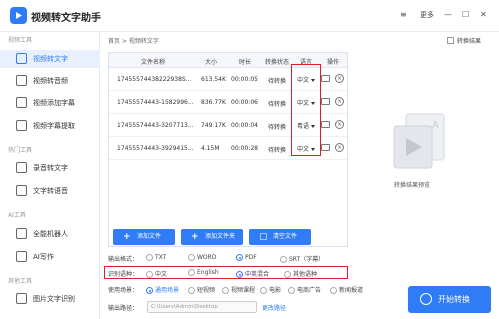  Describe the element at coordinates (17, 215) in the screenshot. I see `sidebar-section-label: AI工具` at that location.